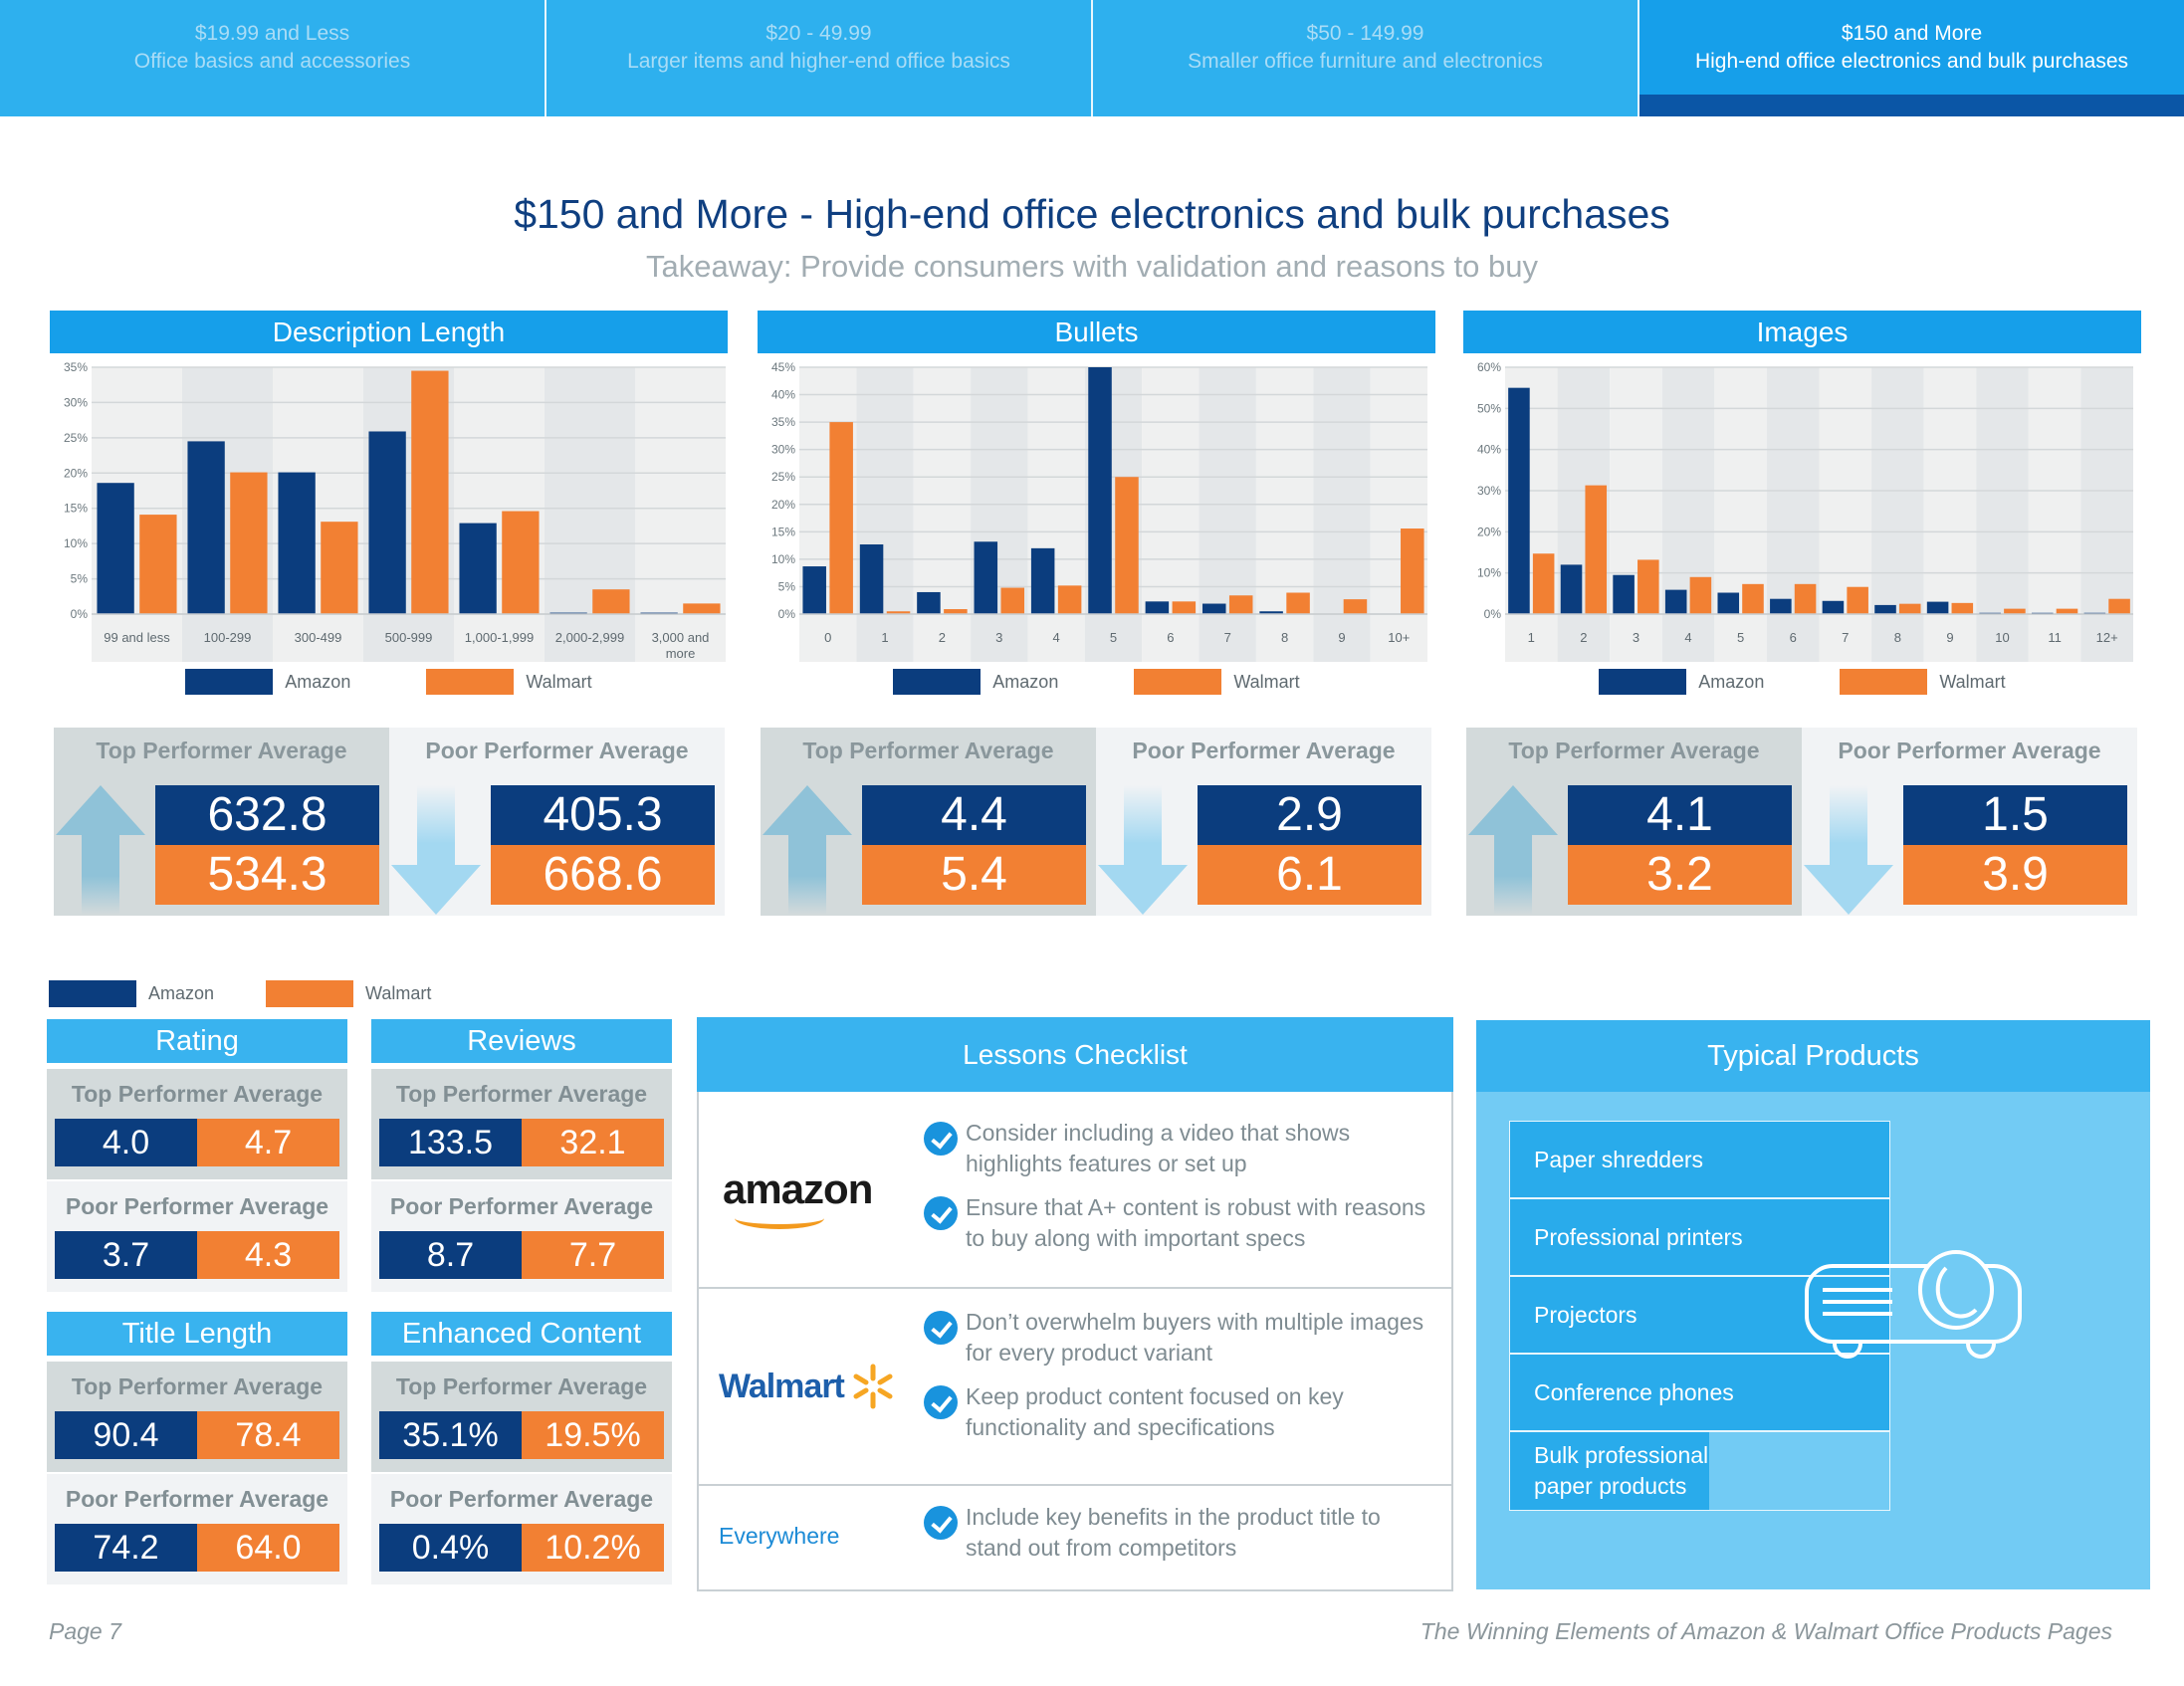  I want to click on x-tick-label: 5, so click(1740, 637).